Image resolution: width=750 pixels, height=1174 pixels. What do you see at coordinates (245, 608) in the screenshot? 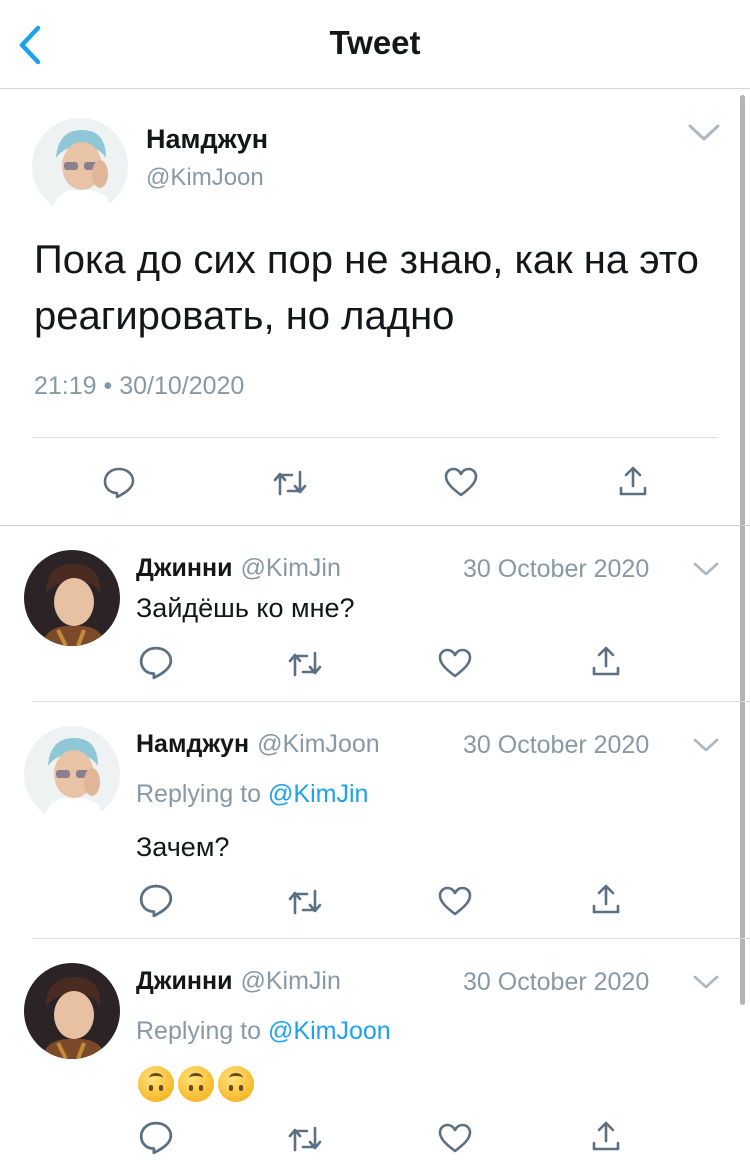
I see `reply-text: Зайдёшь ко мне?` at bounding box center [245, 608].